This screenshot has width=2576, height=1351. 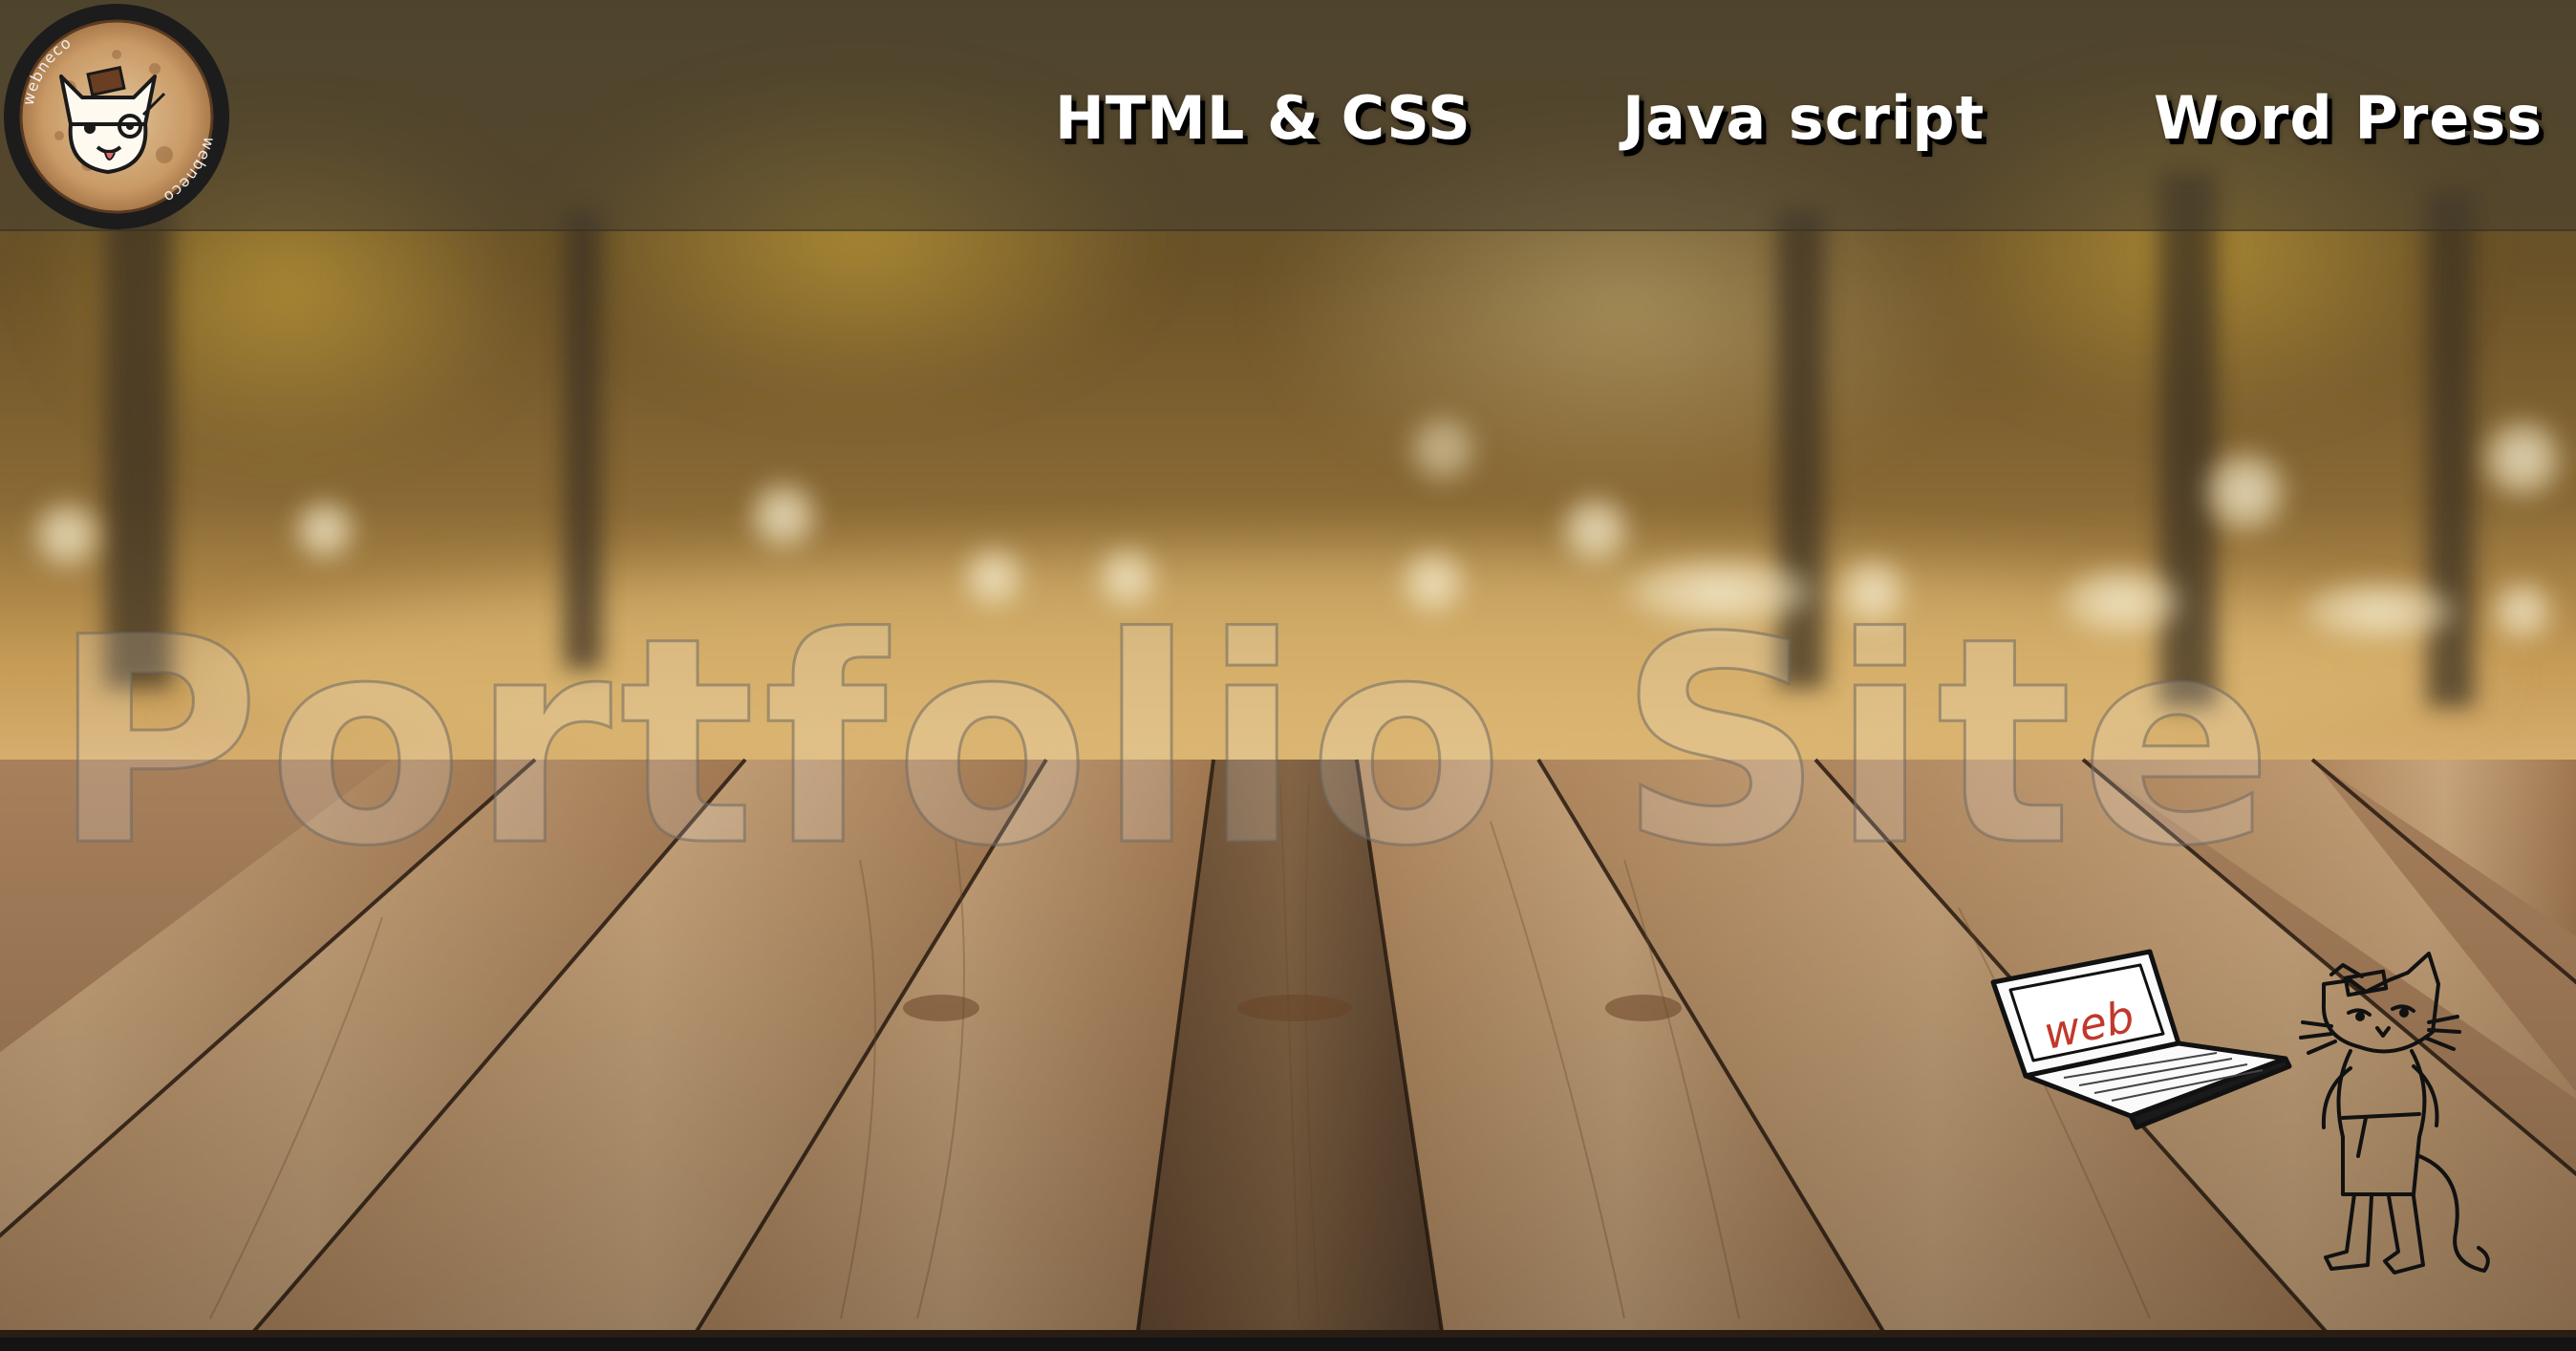 I want to click on cat-logo-icon: webneco webneco, so click(x=116, y=116).